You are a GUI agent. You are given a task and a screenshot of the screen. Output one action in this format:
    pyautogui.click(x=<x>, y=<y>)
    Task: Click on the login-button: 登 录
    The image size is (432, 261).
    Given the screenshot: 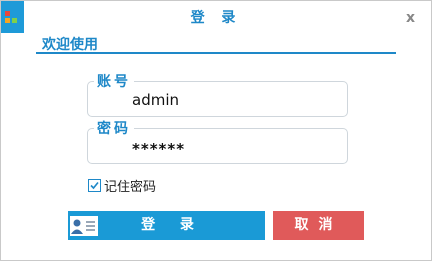 What is the action you would take?
    pyautogui.click(x=166, y=225)
    